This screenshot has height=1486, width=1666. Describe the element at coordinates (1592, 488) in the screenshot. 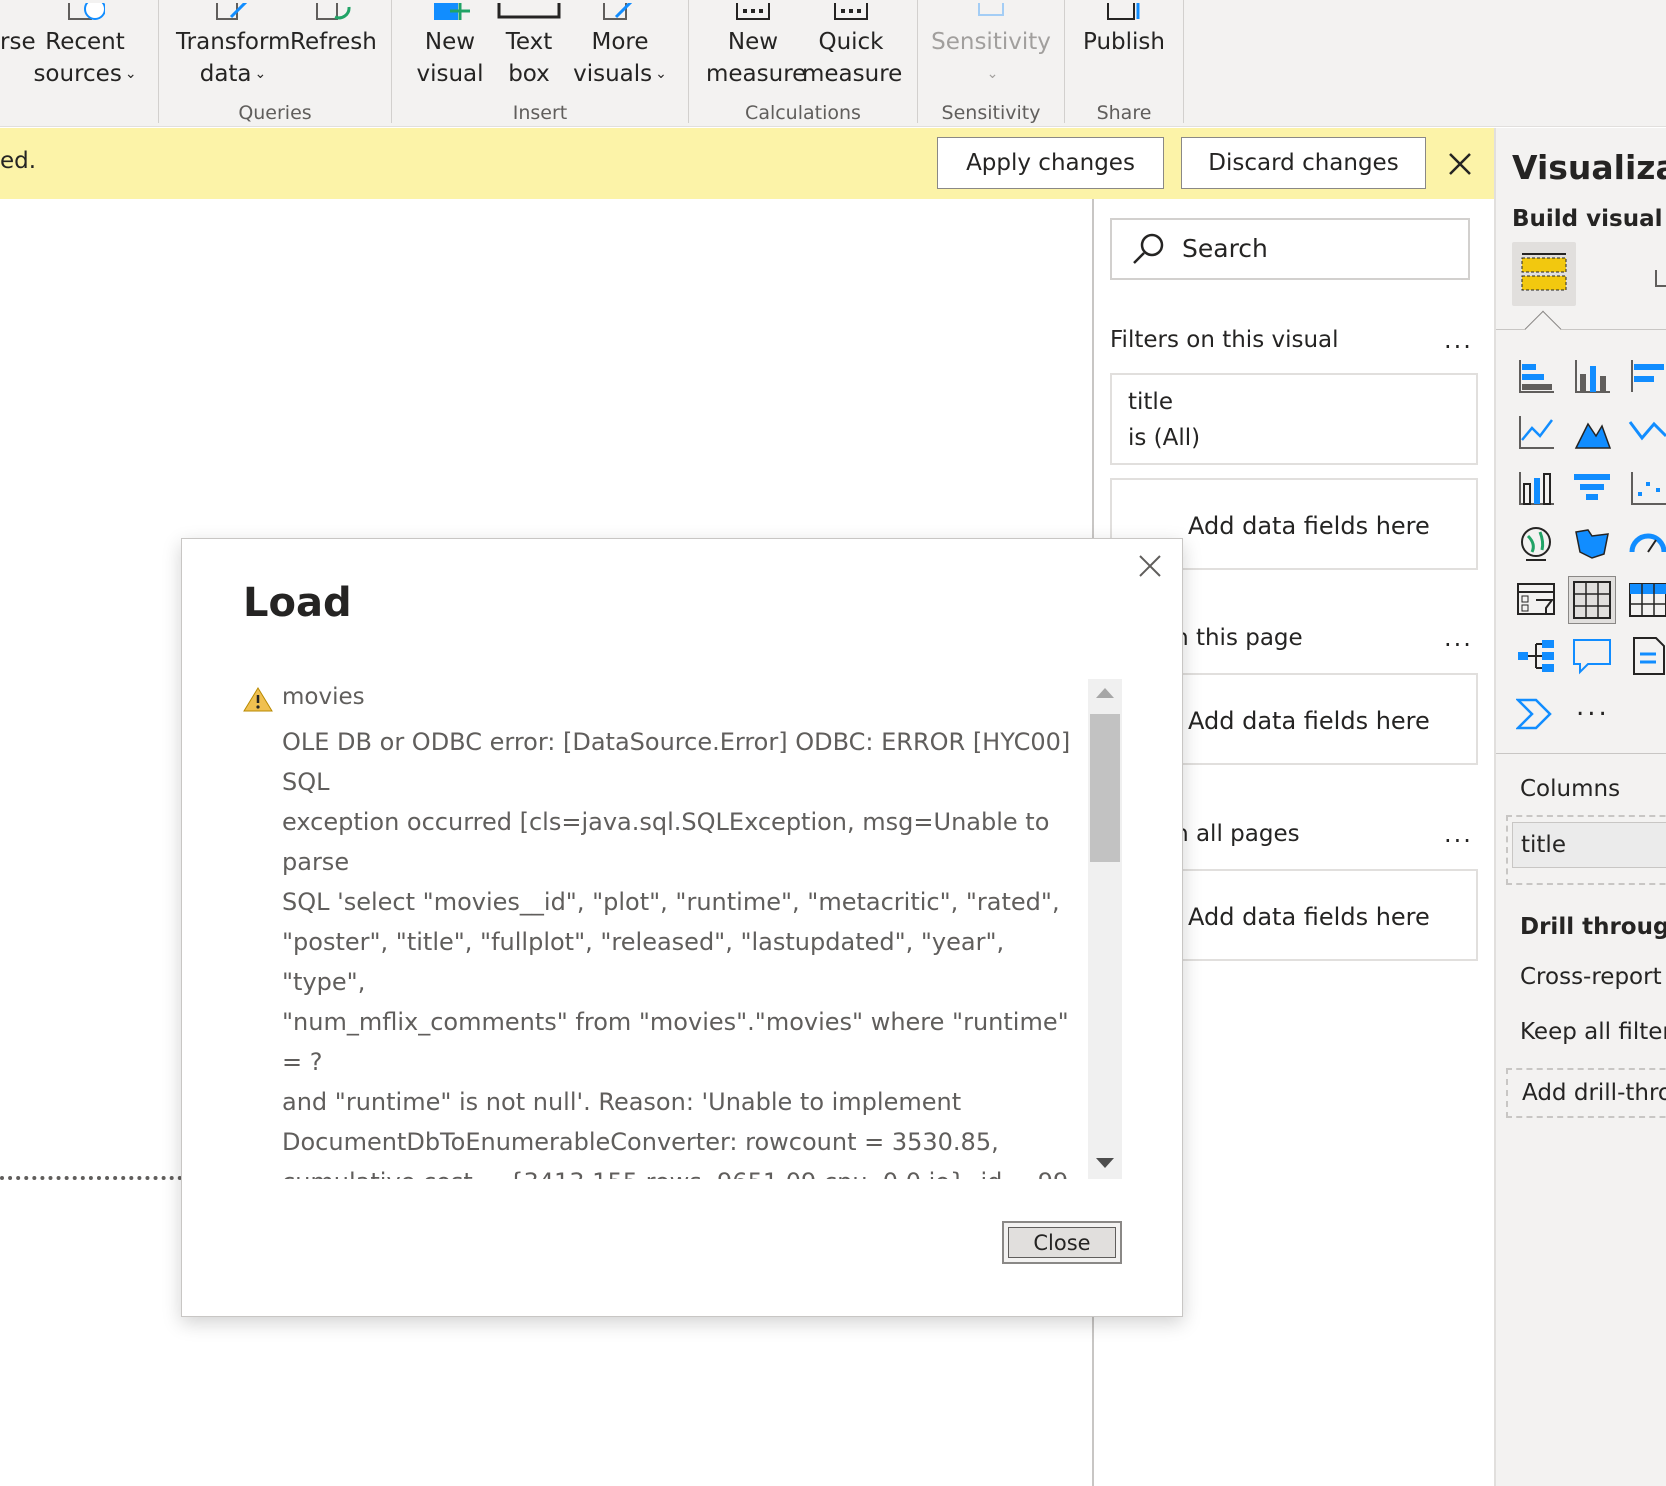

I see `funnel-chart-icon` at that location.